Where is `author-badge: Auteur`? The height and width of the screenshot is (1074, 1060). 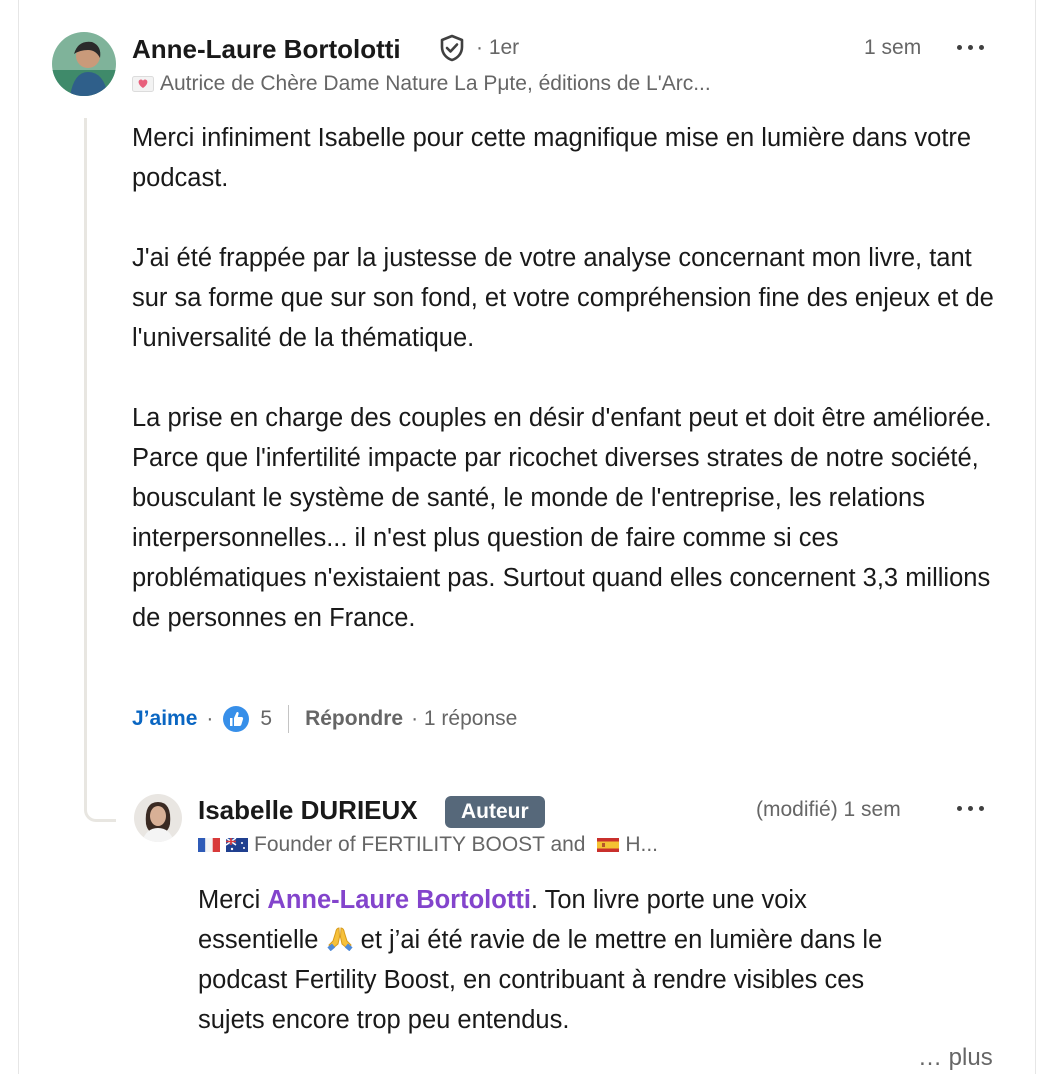
author-badge: Auteur is located at coordinates (495, 812).